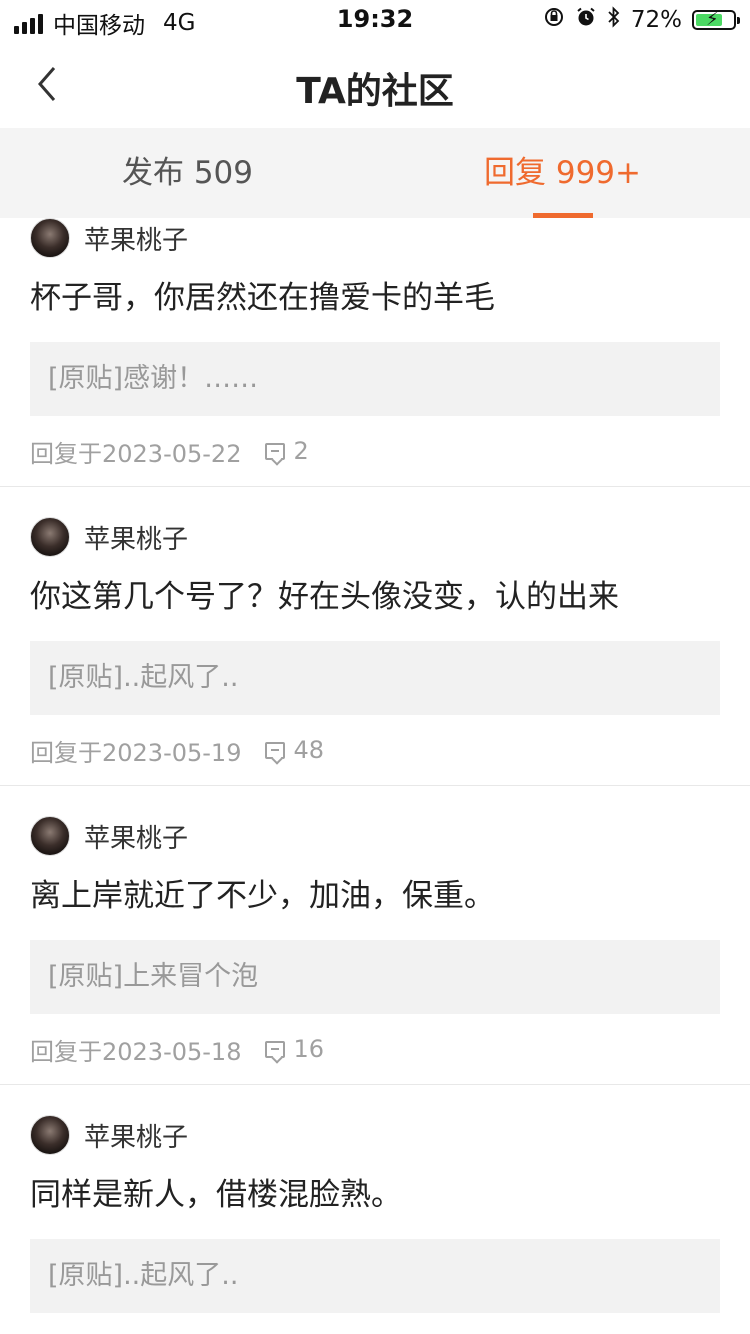 The image size is (750, 1334). I want to click on reply-date: 回复于2023-05-22, so click(136, 453).